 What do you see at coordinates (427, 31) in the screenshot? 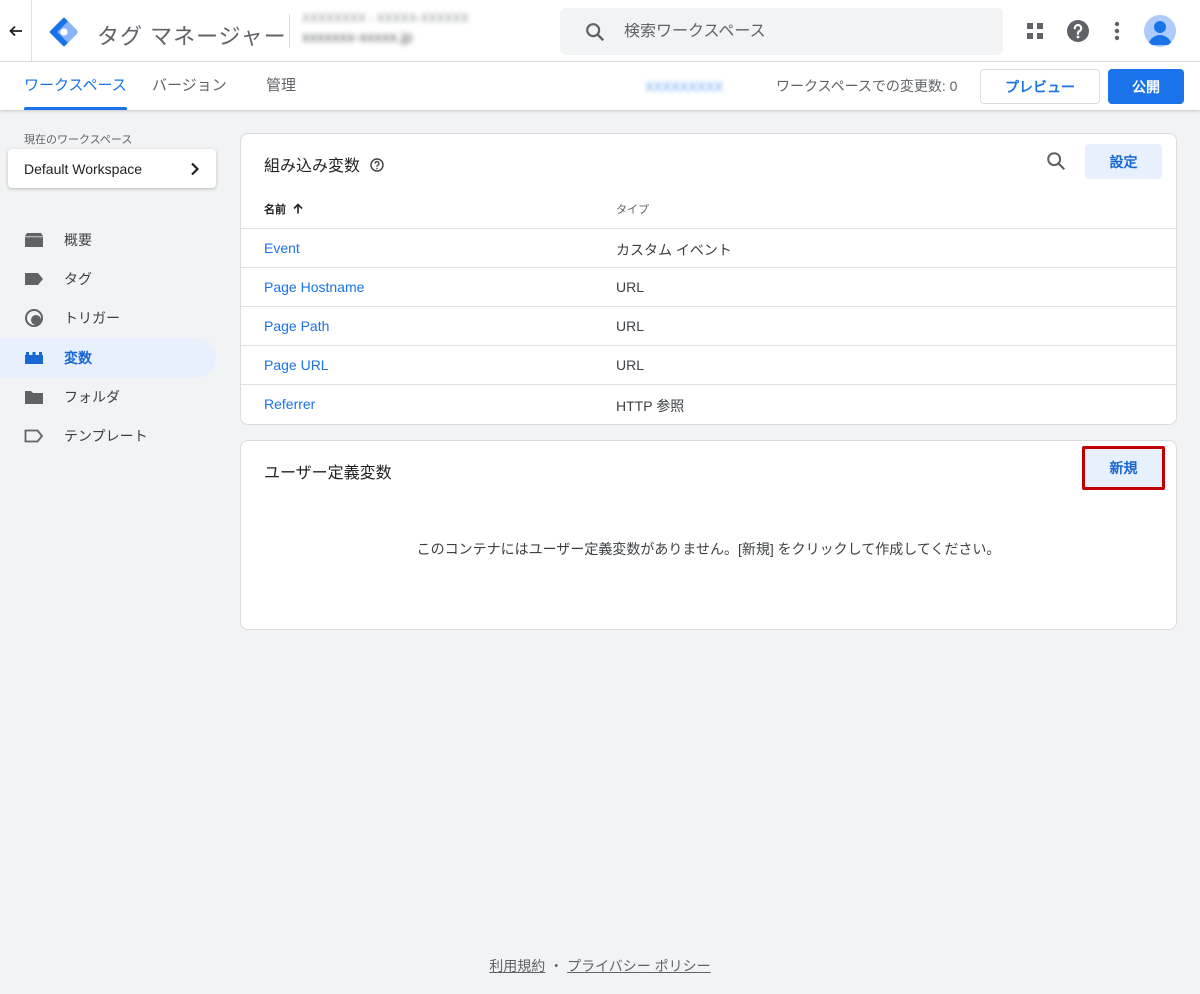
I see `account-container-selector: XXXXXXXX - XXXXX-XXXXXX xxxxxxx-xxxxx.jp` at bounding box center [427, 31].